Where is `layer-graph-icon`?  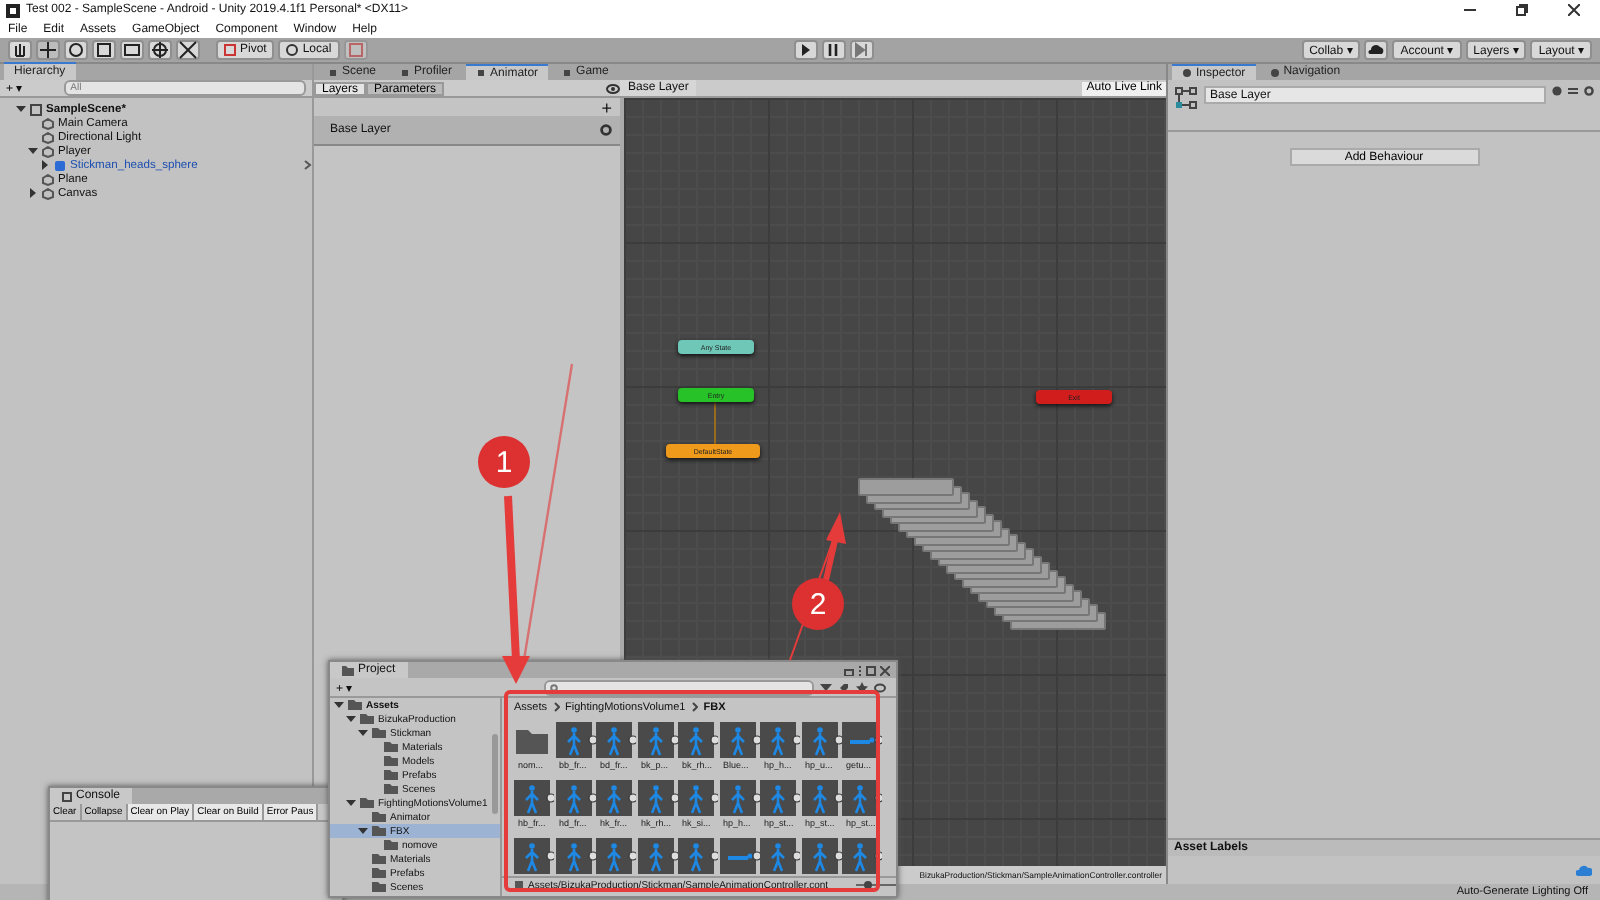
layer-graph-icon is located at coordinates (1186, 98).